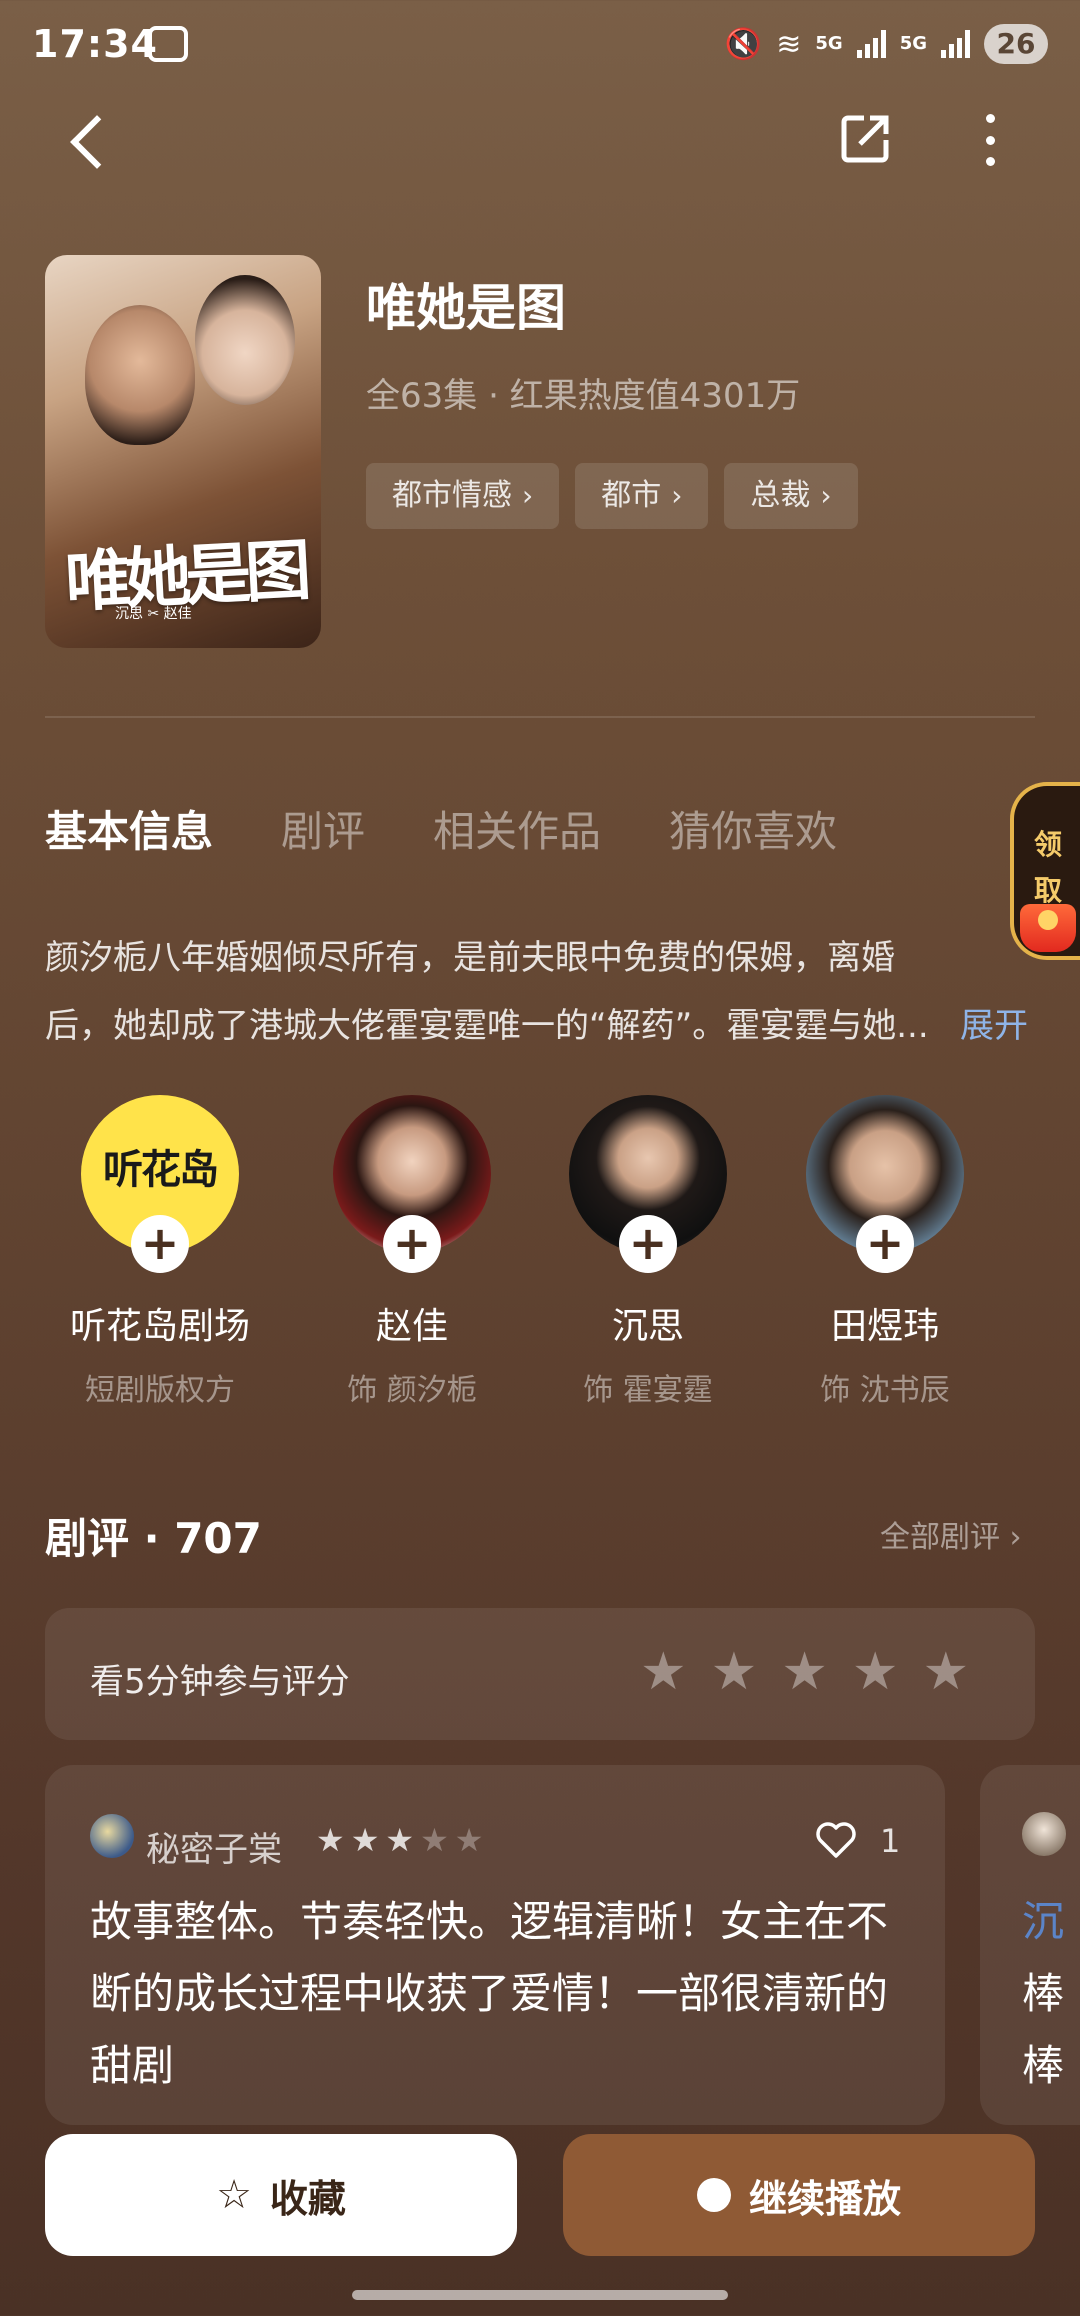 This screenshot has width=1080, height=2316. I want to click on cast-name: 沉思, so click(647, 1326).